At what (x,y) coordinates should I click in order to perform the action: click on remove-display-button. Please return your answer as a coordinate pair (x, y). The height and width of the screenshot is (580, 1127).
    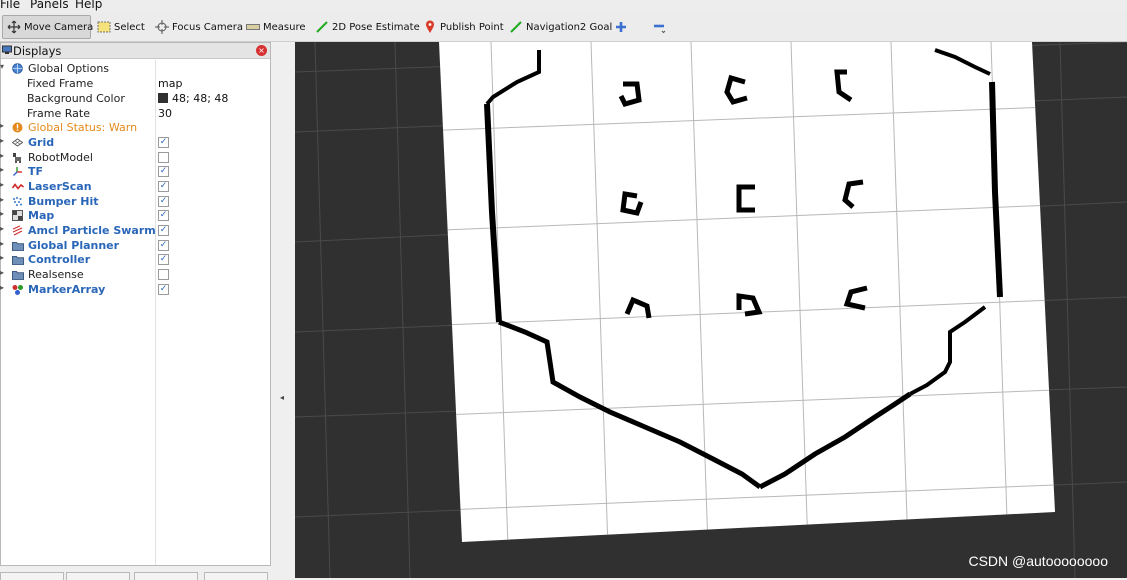
    Looking at the image, I should click on (166, 576).